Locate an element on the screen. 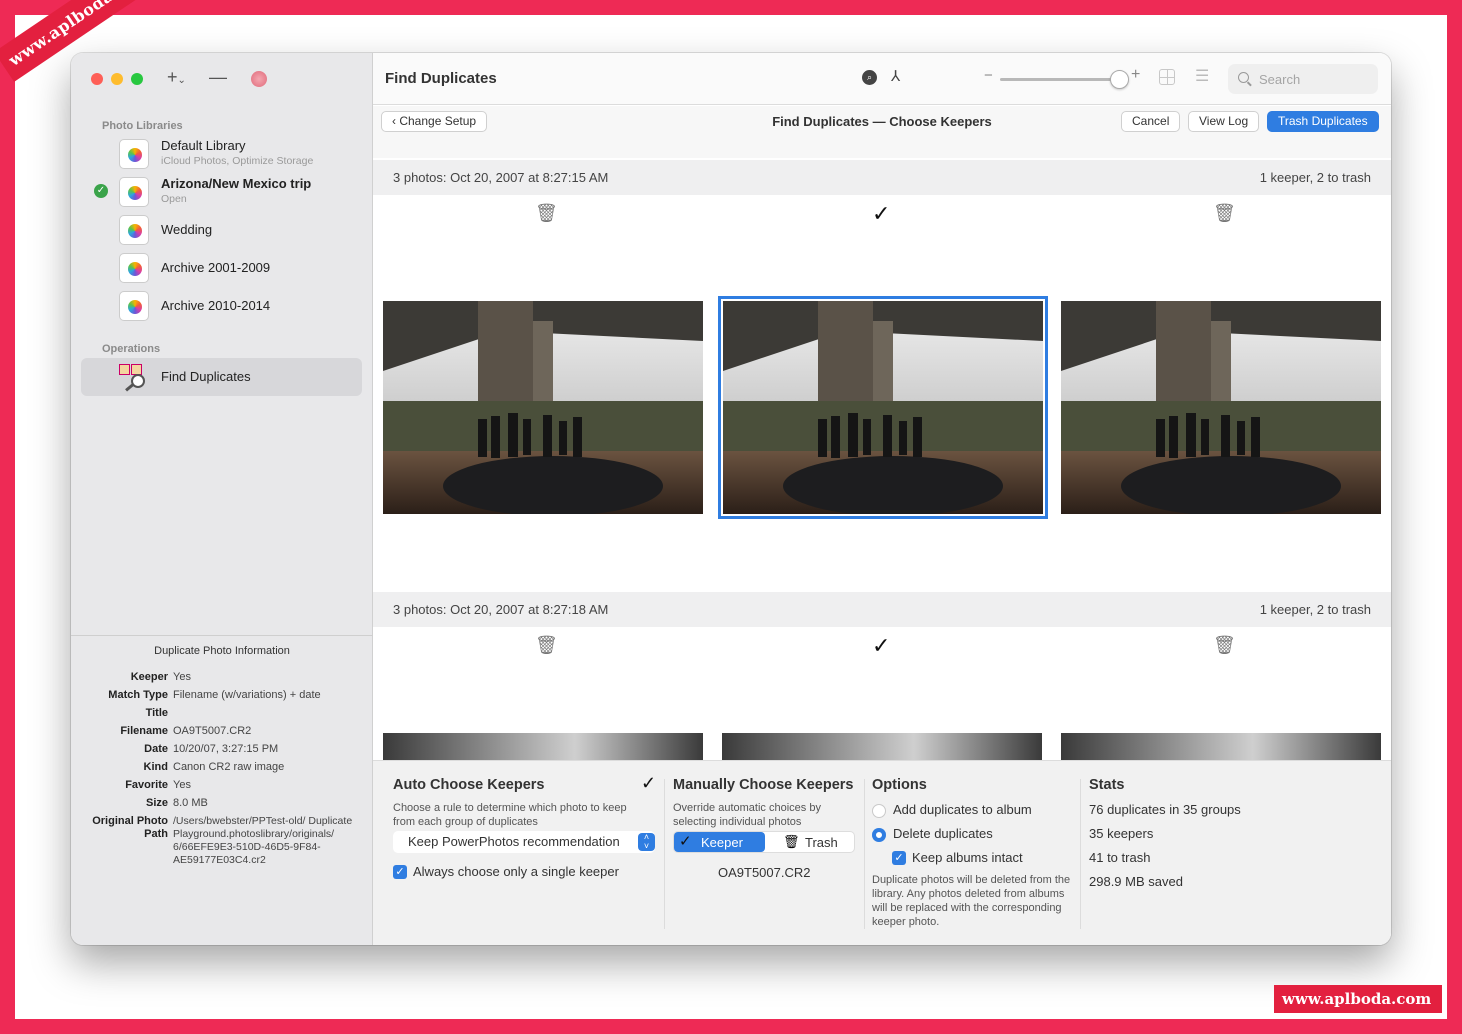 This screenshot has width=1462, height=1034. sidebar-item-wedding: Wedding is located at coordinates (237, 230).